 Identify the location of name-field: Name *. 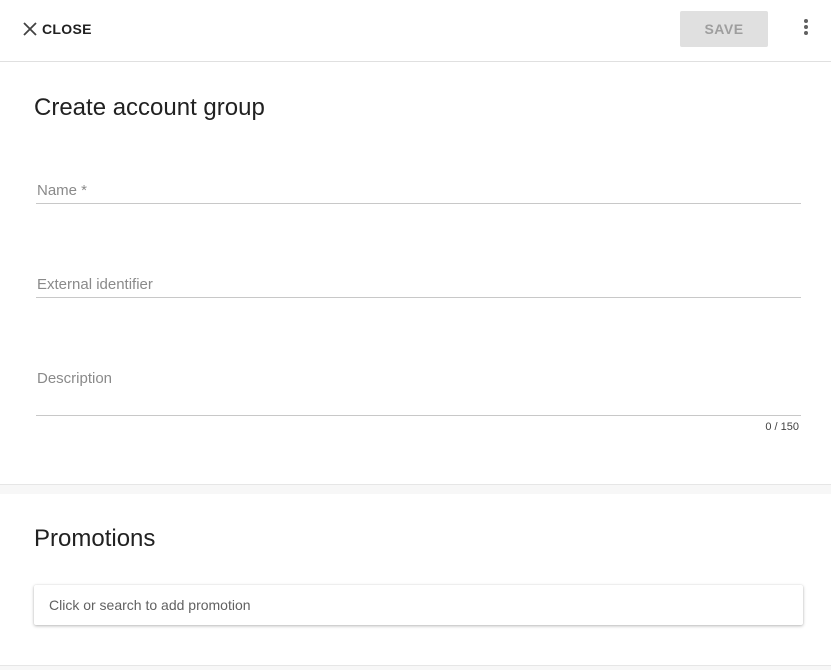
(418, 188).